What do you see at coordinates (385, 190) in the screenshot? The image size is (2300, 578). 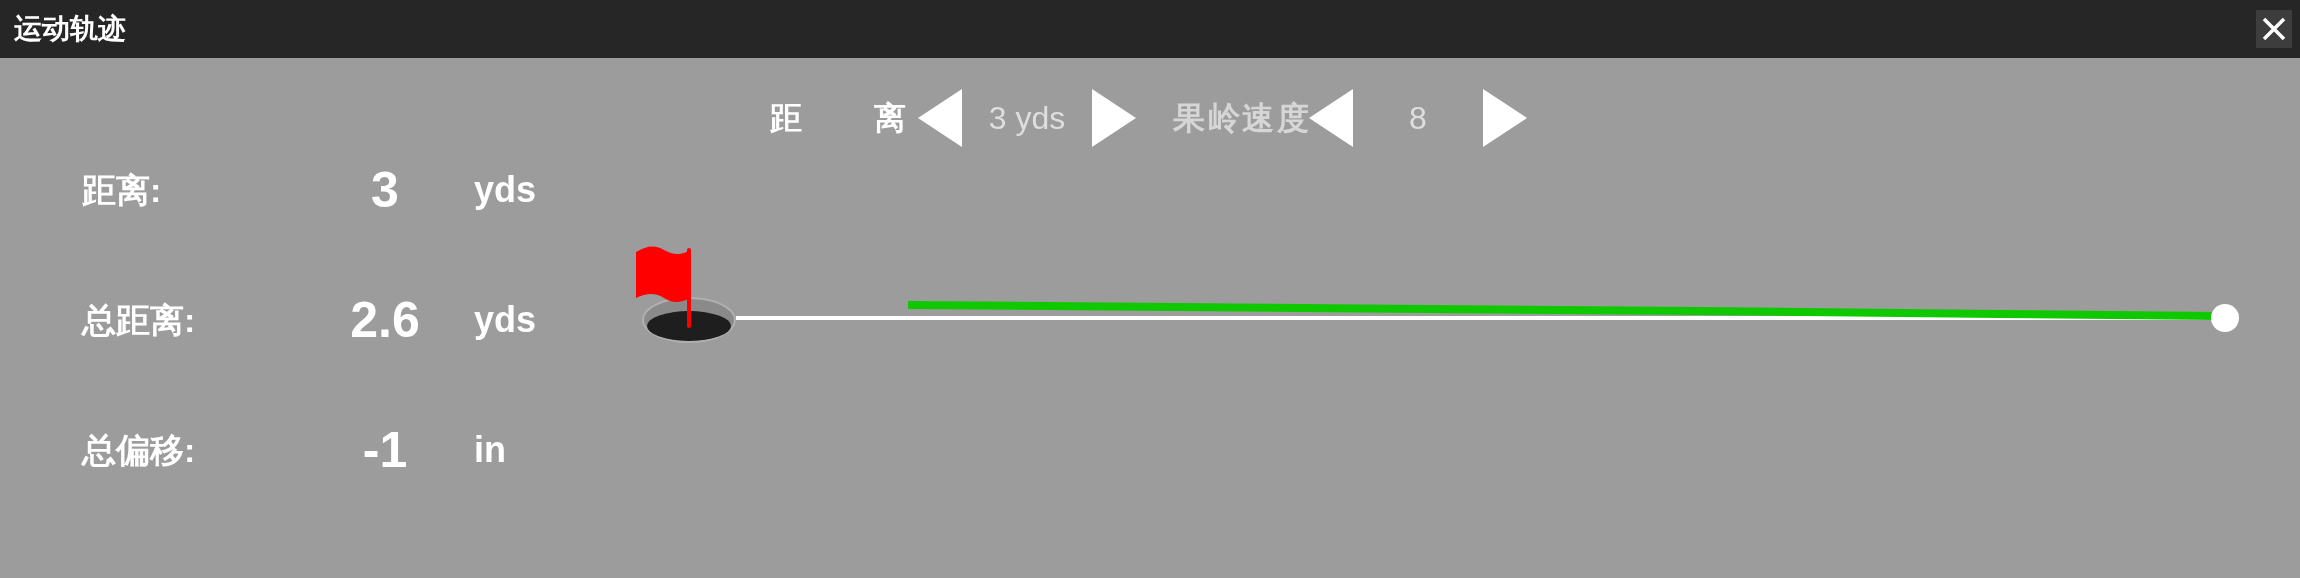 I see `stat-value: 3` at bounding box center [385, 190].